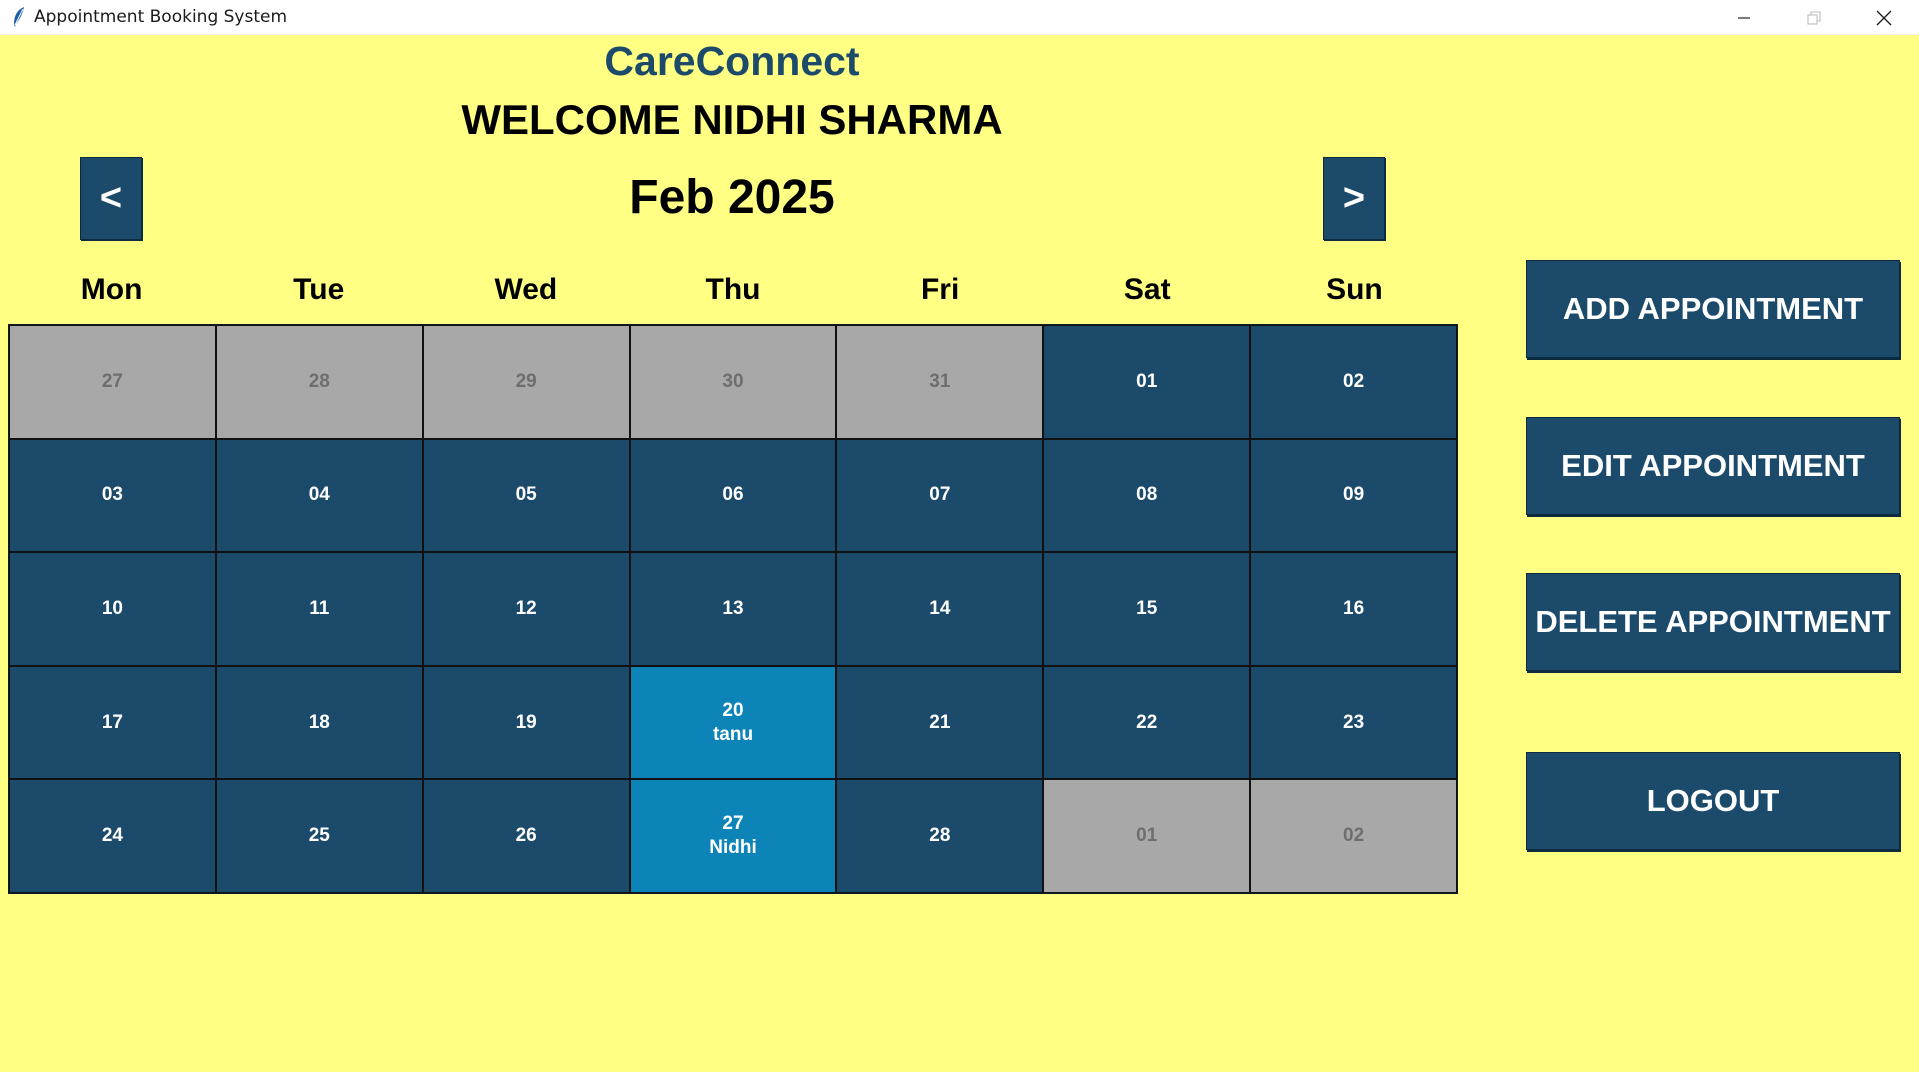  I want to click on weekday-header: Mon Tue Wed Thu Fri Sat Sun, so click(733, 290).